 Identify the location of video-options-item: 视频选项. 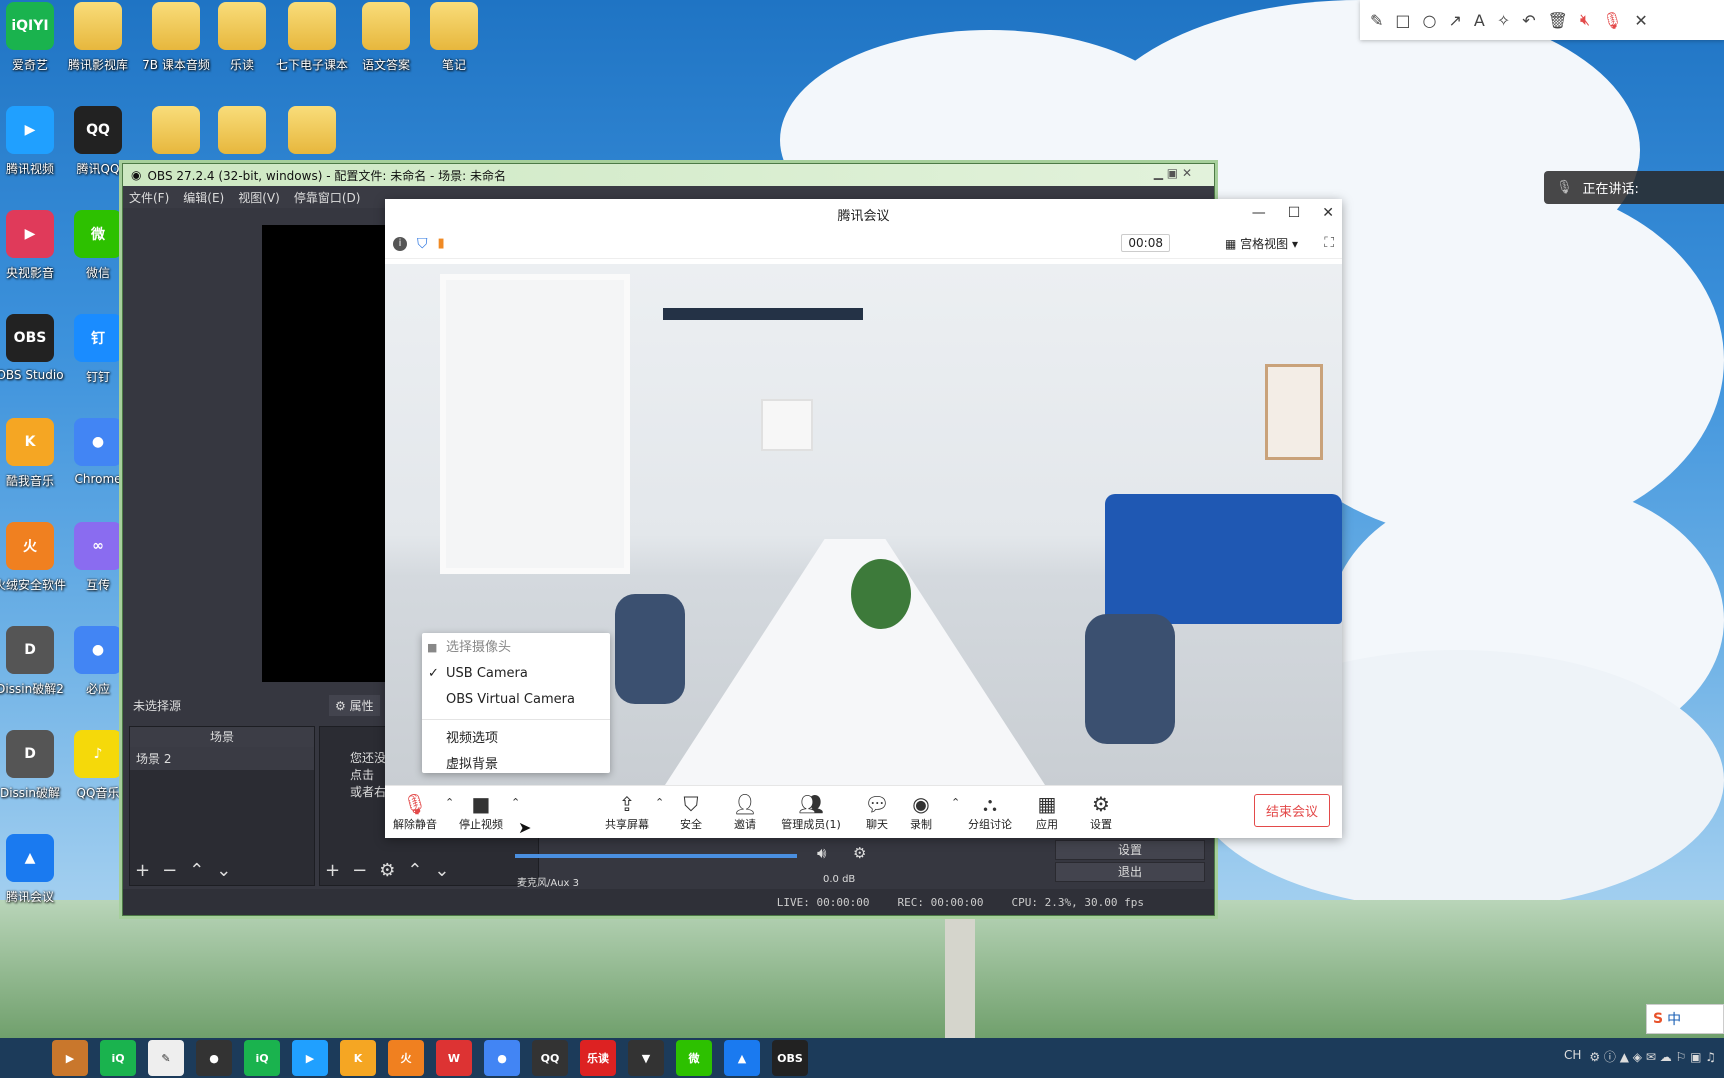
(516, 739).